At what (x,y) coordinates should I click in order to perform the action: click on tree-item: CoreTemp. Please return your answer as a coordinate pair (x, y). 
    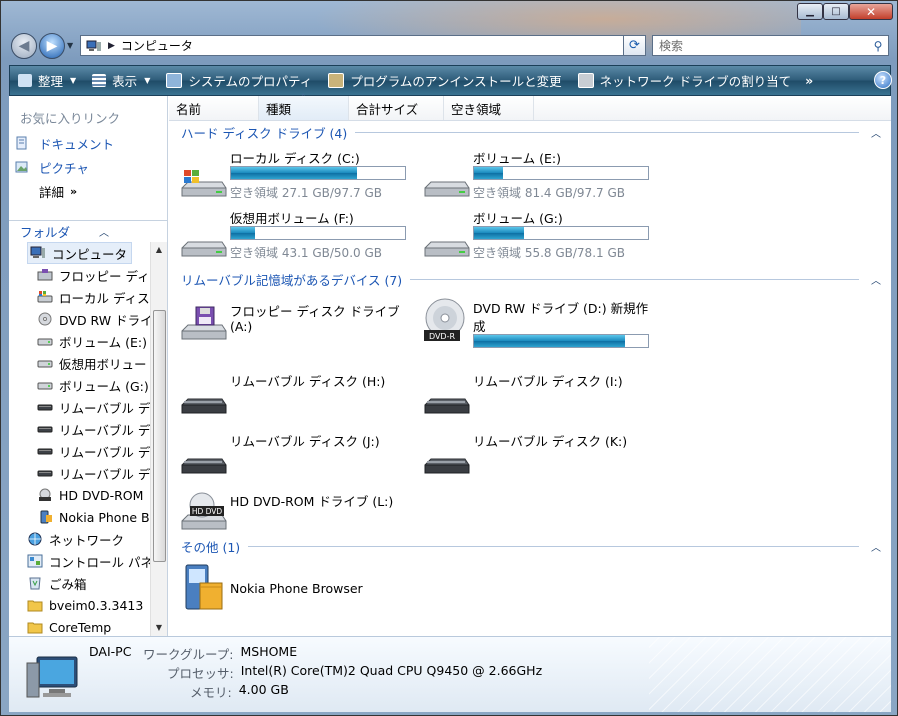
    Looking at the image, I should click on (69, 626).